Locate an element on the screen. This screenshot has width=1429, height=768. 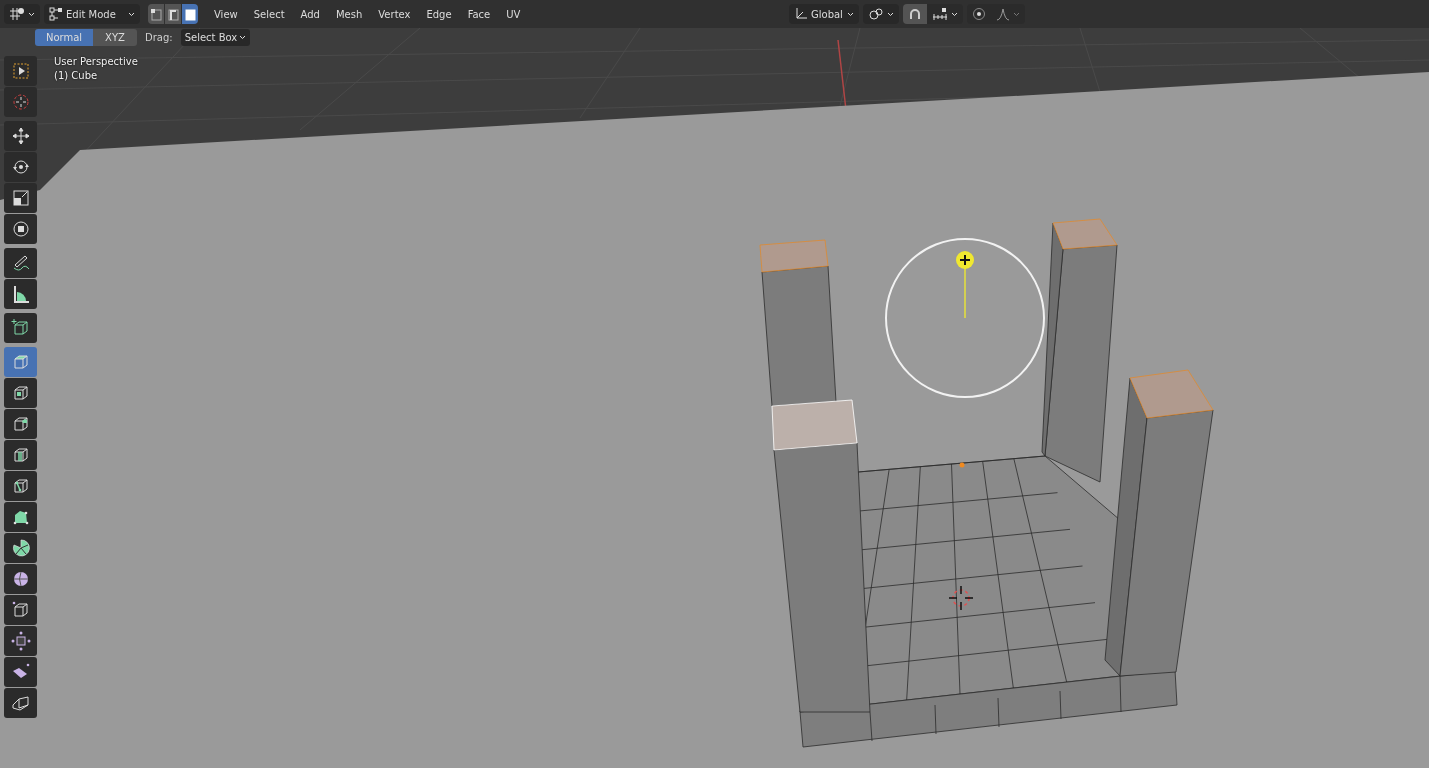
cube-plus-icon is located at coordinates (20, 328).